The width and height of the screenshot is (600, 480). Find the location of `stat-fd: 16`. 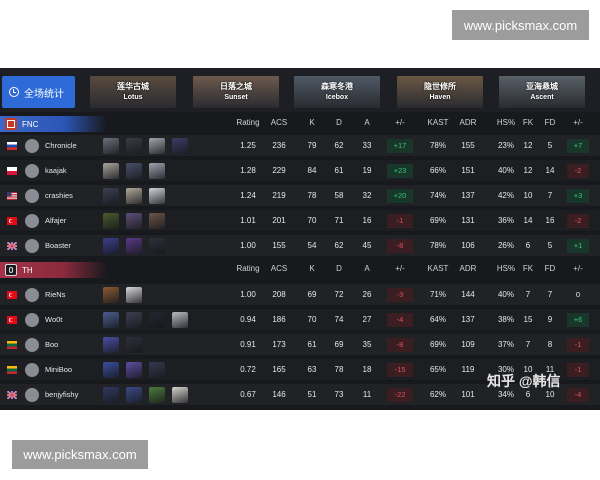

stat-fd: 16 is located at coordinates (550, 220).